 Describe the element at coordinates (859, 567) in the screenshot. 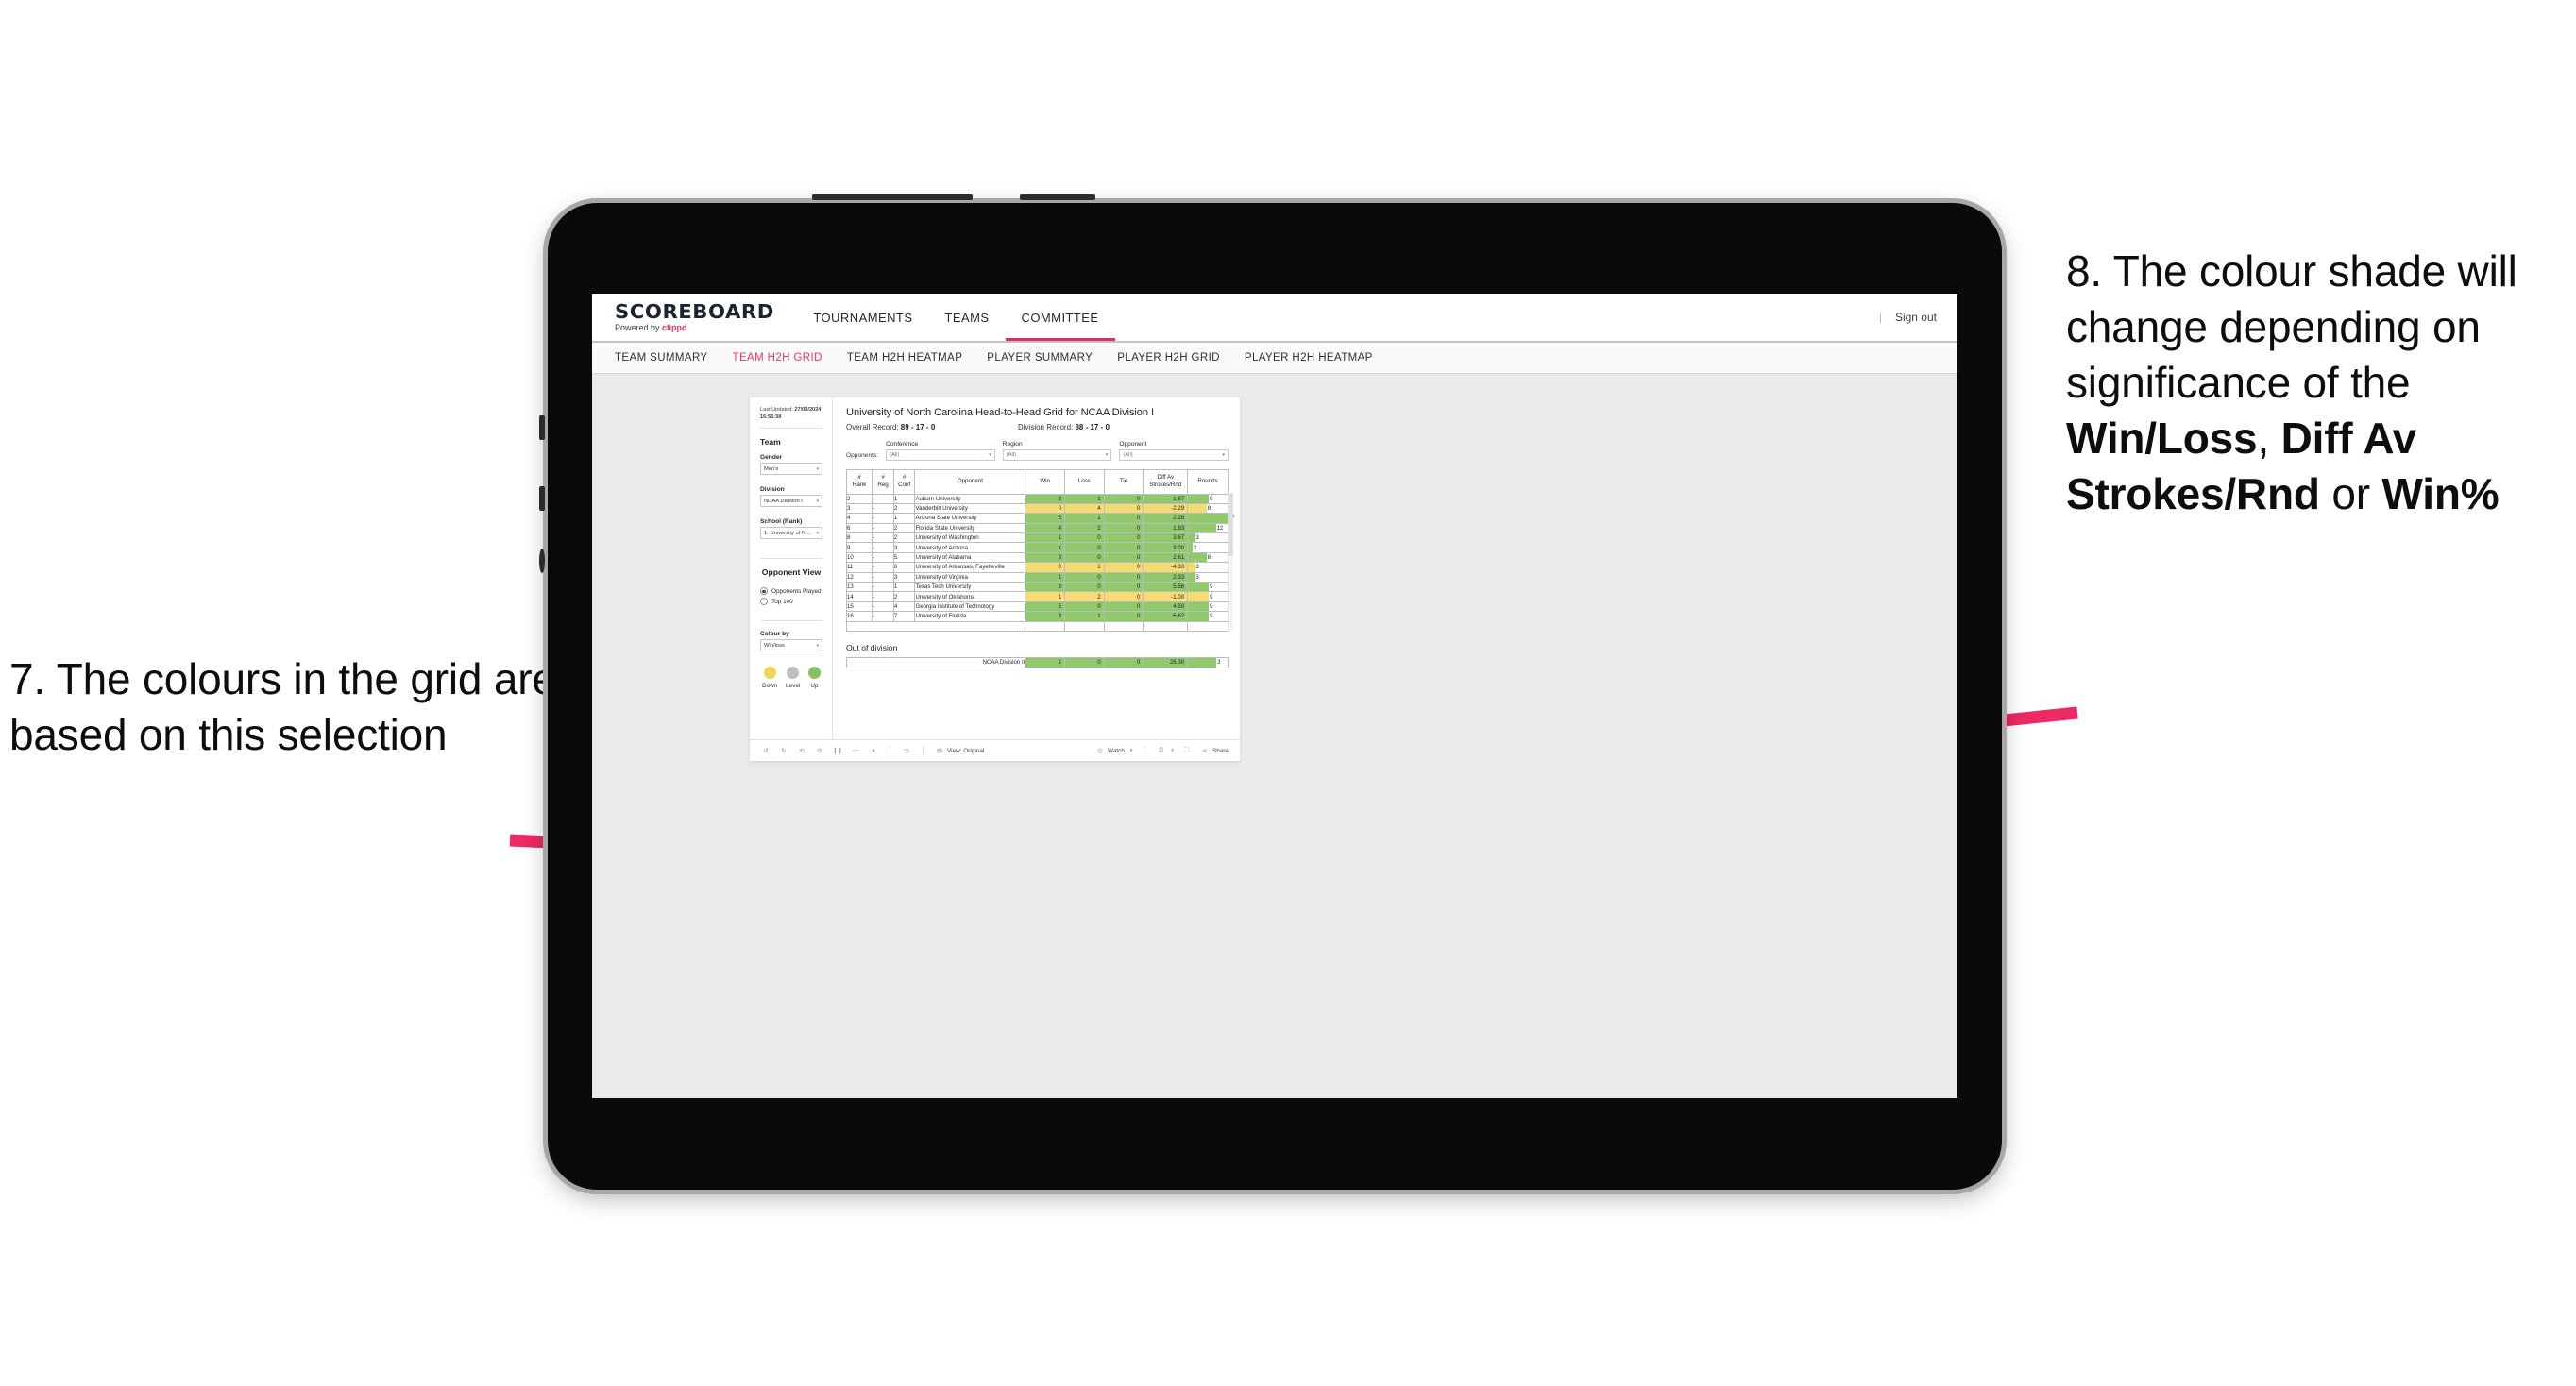

I see `cell-rank: 11` at that location.